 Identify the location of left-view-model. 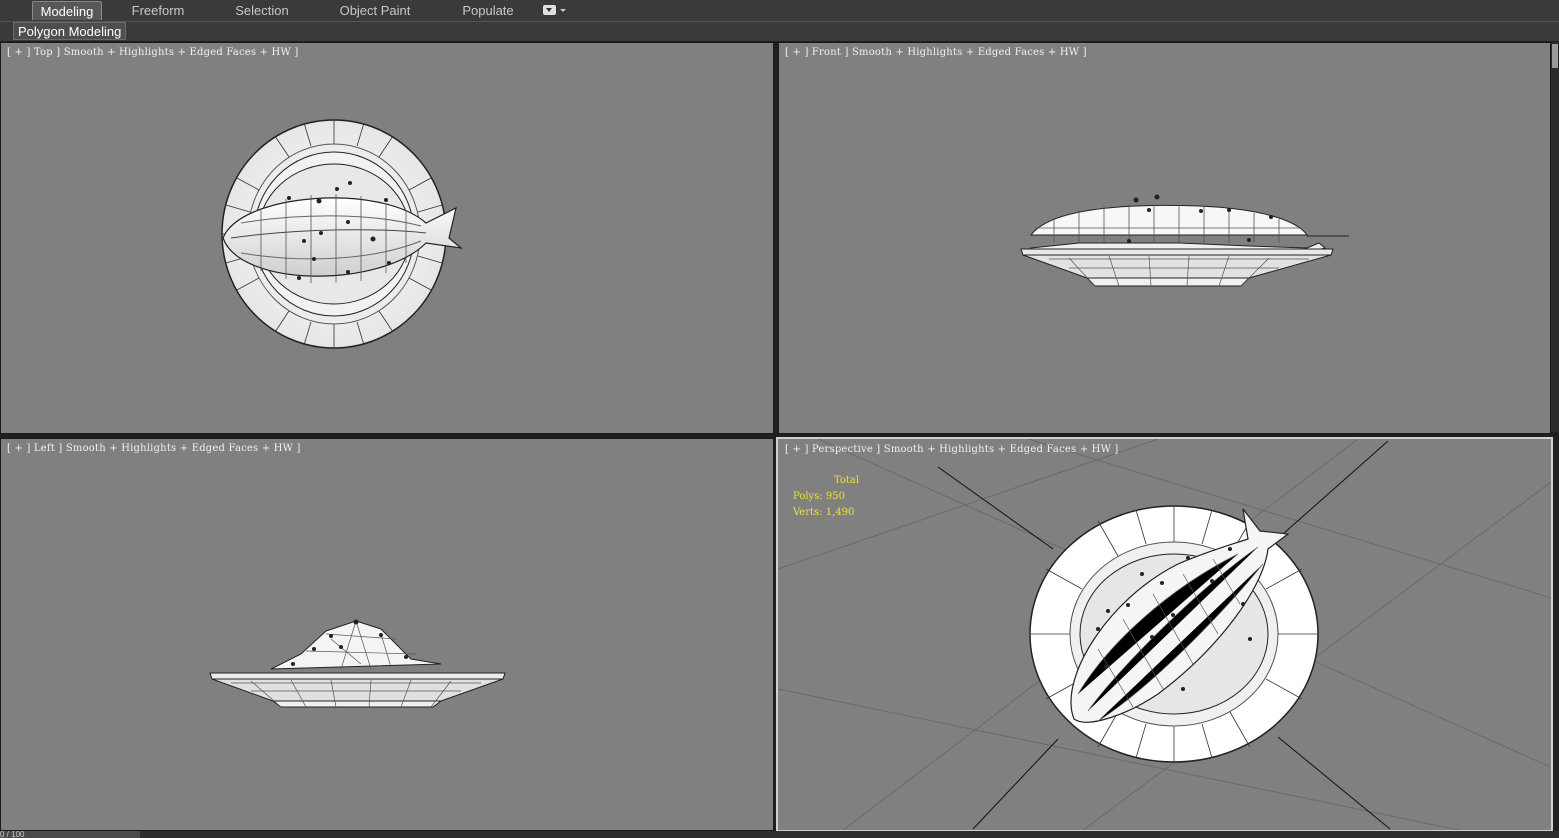
(357, 663).